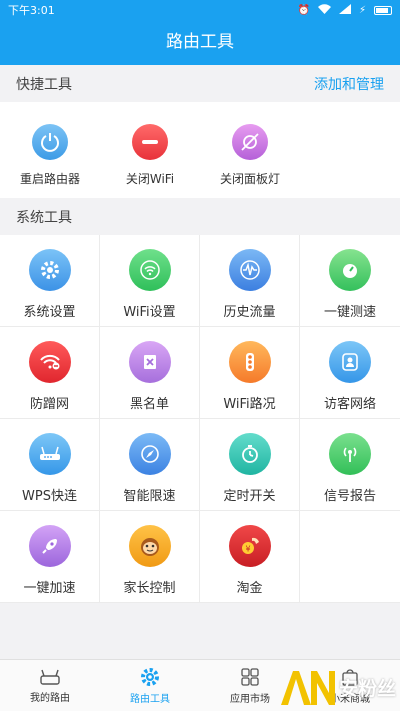 Image resolution: width=400 pixels, height=711 pixels. Describe the element at coordinates (249, 179) in the screenshot. I see `quick-item-label: 关闭面板灯` at that location.